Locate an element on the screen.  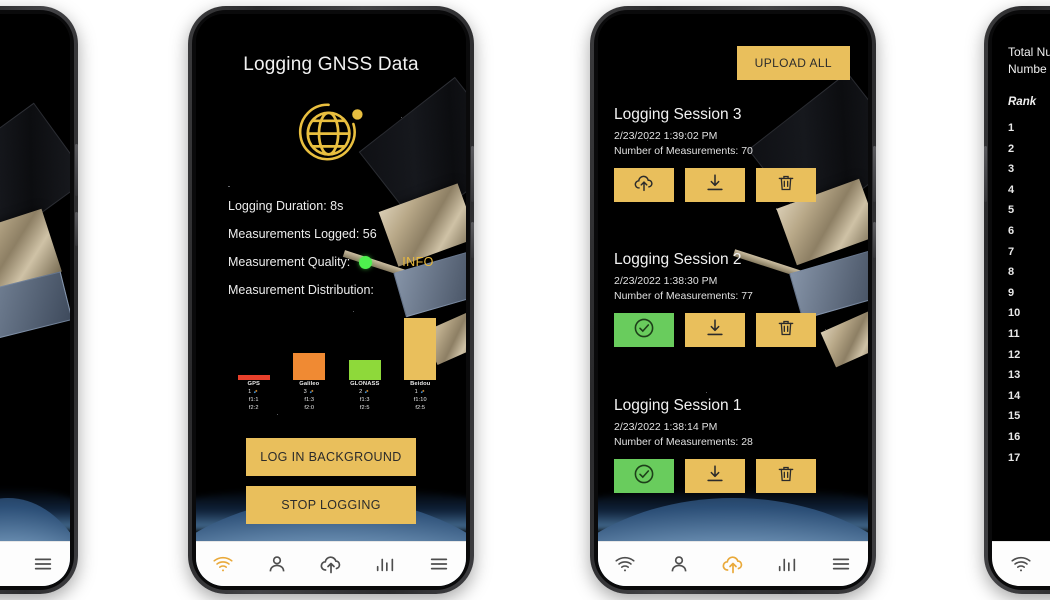
satellite-graphic is located at coordinates (35, 248).